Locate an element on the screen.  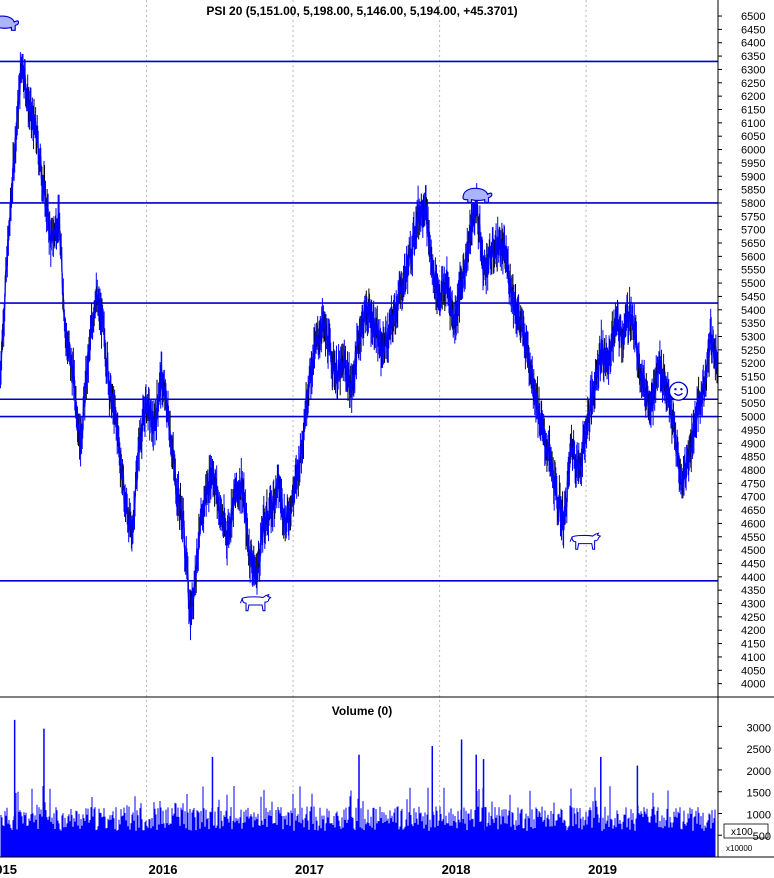
volume-layer is located at coordinates (358, 788).